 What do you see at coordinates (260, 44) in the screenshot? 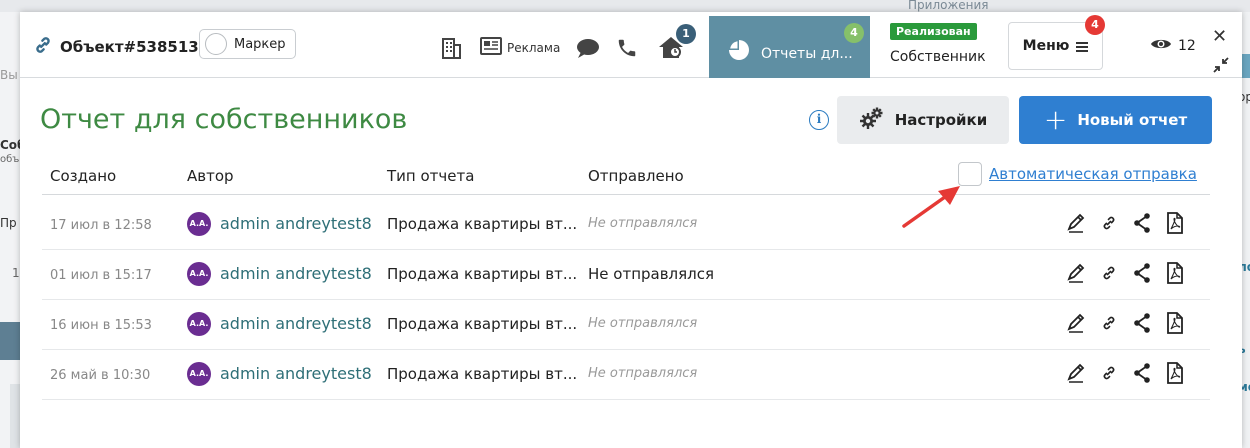
I see `marker-label: Маркер` at bounding box center [260, 44].